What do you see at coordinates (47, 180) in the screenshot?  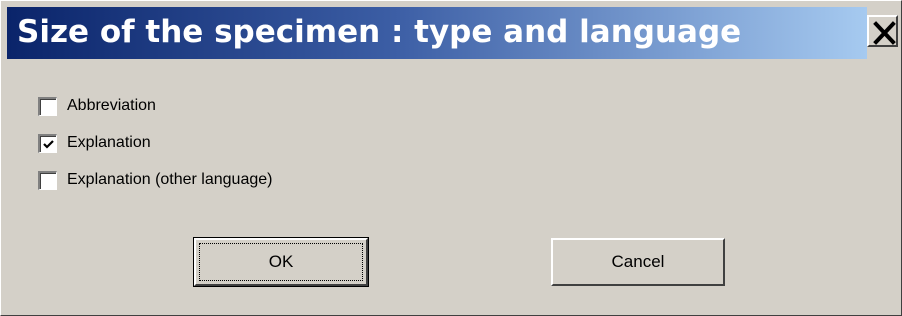 I see `checkbox-explanation-other-language` at bounding box center [47, 180].